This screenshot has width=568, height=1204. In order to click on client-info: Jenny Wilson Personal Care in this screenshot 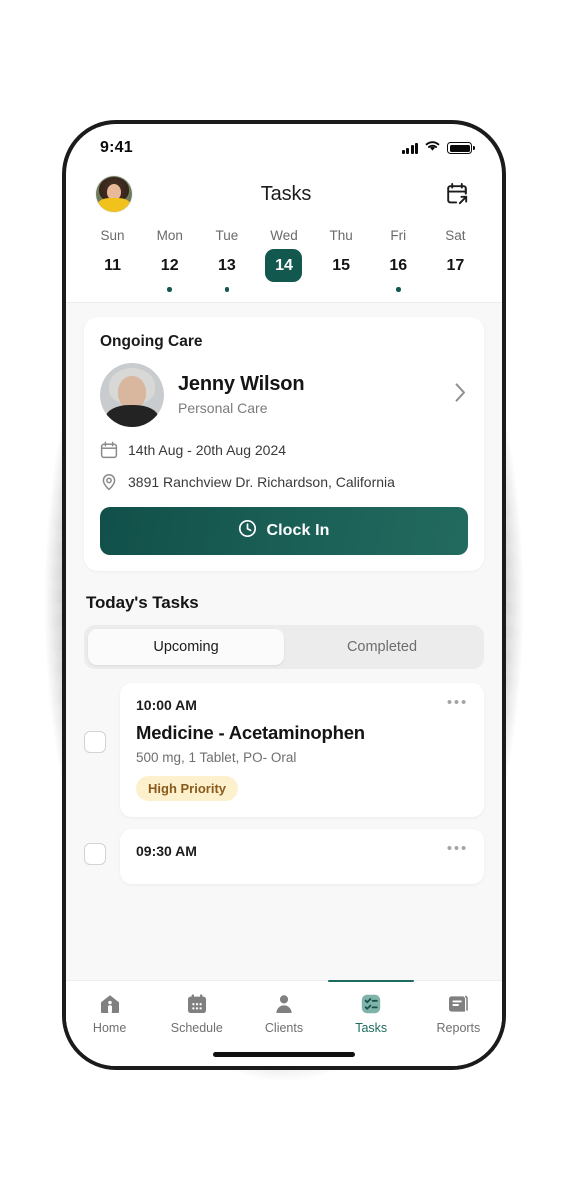, I will do `click(306, 394)`.